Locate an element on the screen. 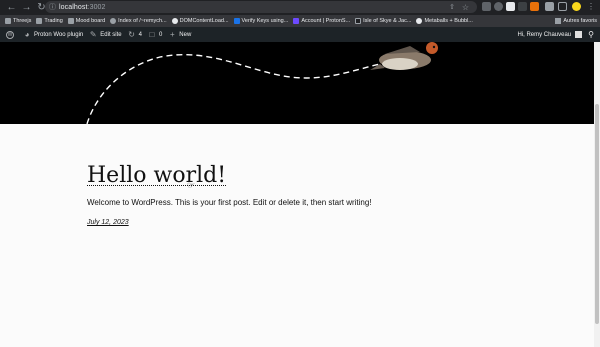  info-icon: ⓘ is located at coordinates (52, 7).